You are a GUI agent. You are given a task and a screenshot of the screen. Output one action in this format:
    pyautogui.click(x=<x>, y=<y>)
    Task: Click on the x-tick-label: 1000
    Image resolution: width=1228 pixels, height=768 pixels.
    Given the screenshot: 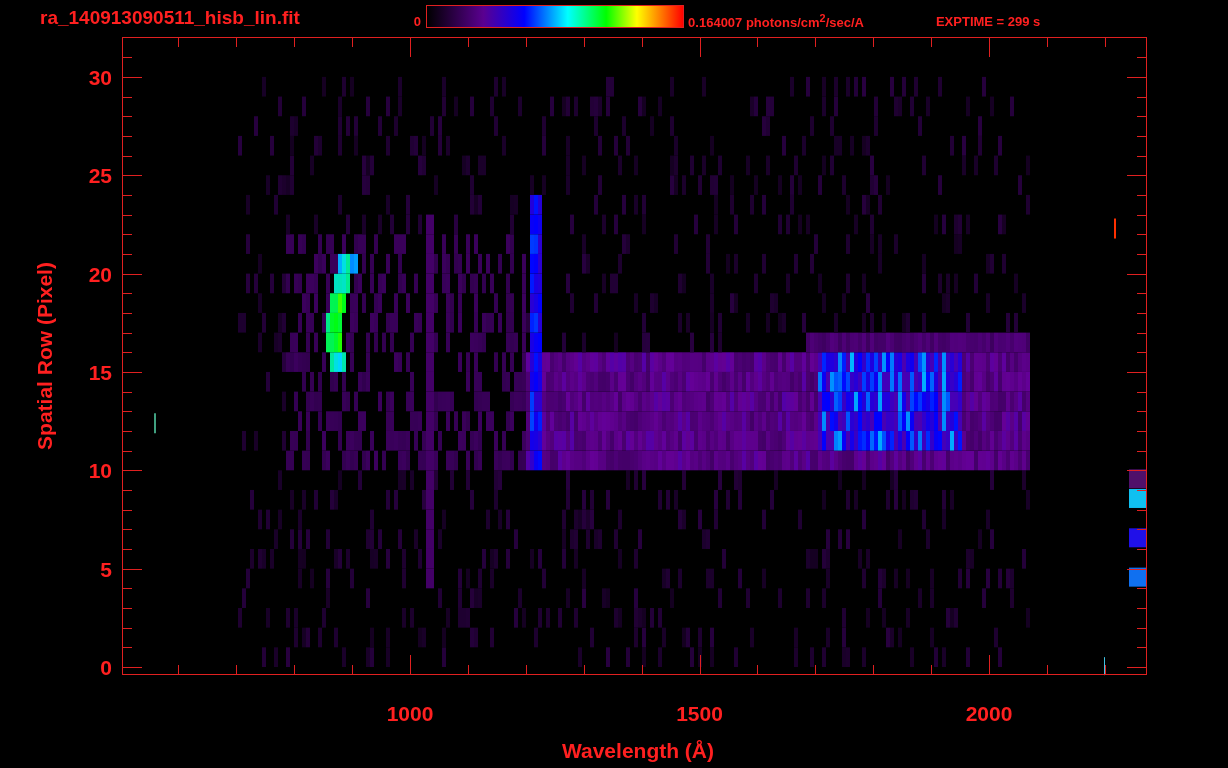 What is the action you would take?
    pyautogui.click(x=410, y=713)
    